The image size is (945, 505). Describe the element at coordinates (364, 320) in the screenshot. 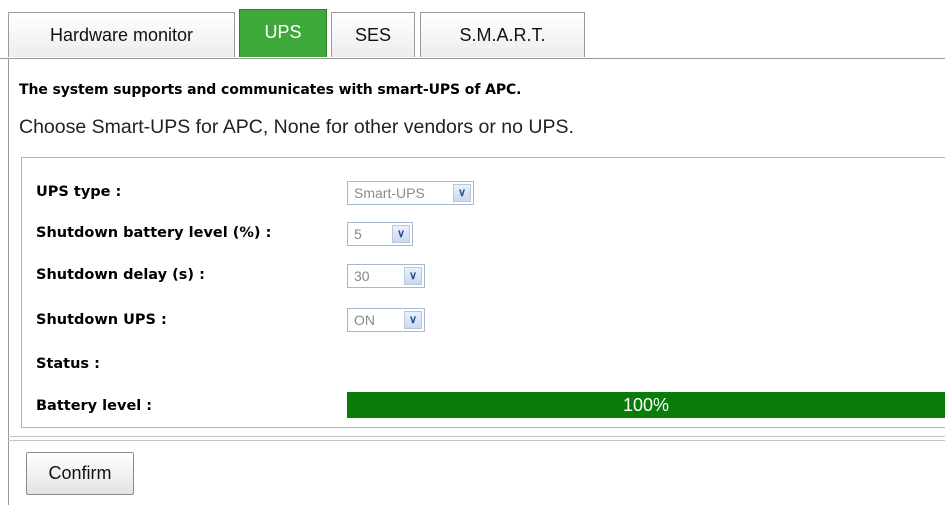

I see `shutdown-ups-value: ON` at that location.